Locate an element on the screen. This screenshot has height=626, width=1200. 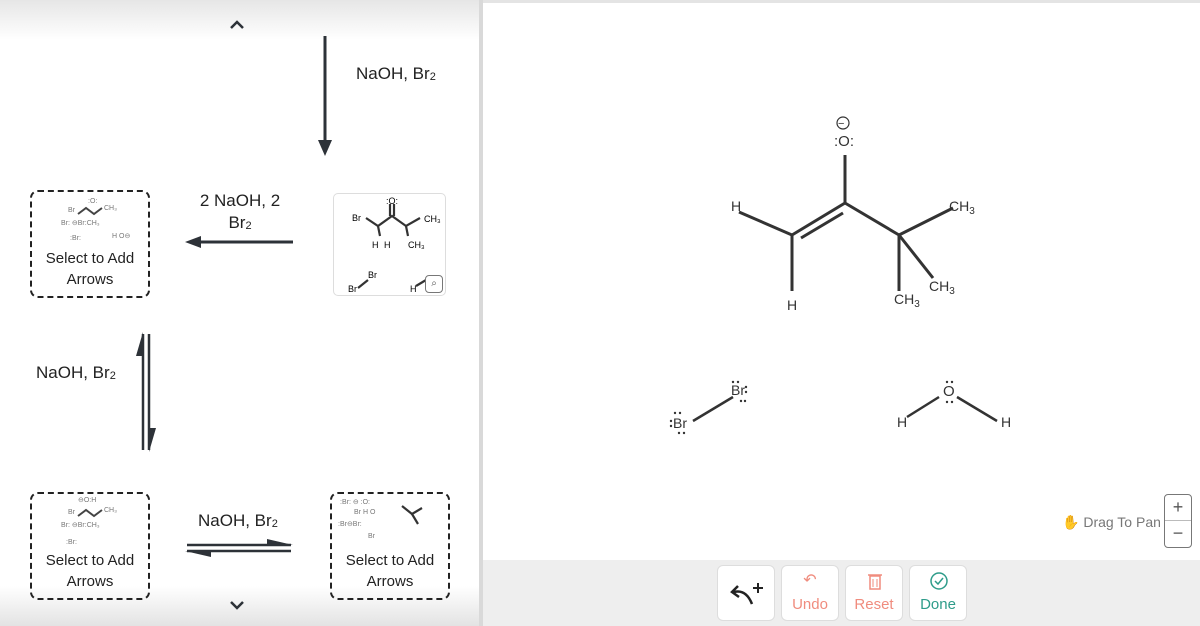
trash-icon is located at coordinates (875, 582).